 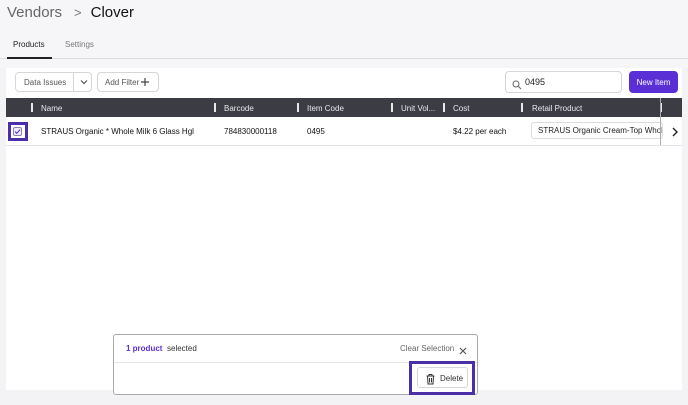 I want to click on row-checkbox, so click(x=17, y=131).